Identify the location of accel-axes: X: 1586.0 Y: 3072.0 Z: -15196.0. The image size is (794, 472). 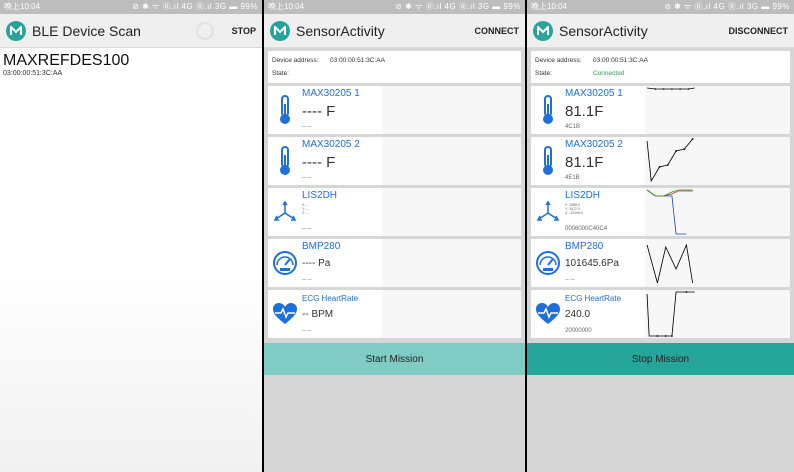
(605, 209).